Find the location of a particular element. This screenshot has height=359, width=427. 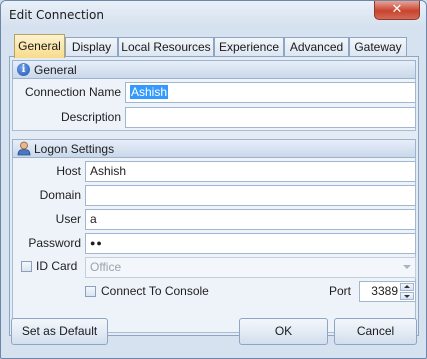

port-spinner: 3389 is located at coordinates (387, 291).